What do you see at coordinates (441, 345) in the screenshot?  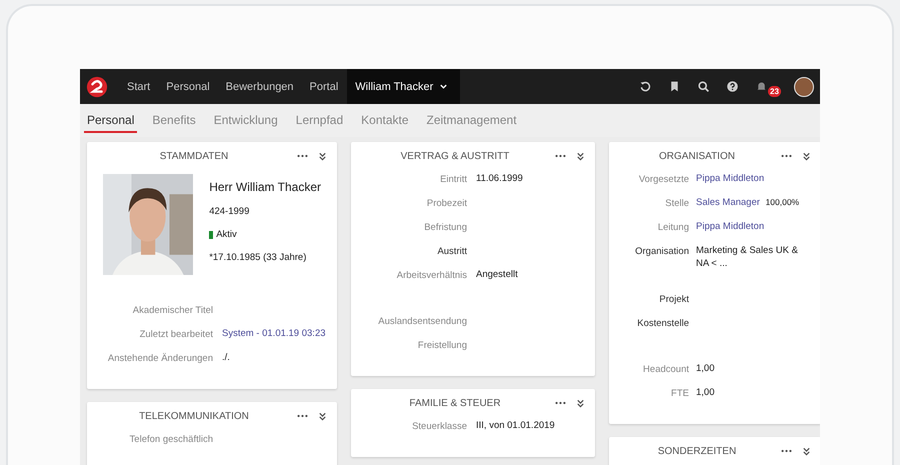 I see `field-label: Freistellung` at bounding box center [441, 345].